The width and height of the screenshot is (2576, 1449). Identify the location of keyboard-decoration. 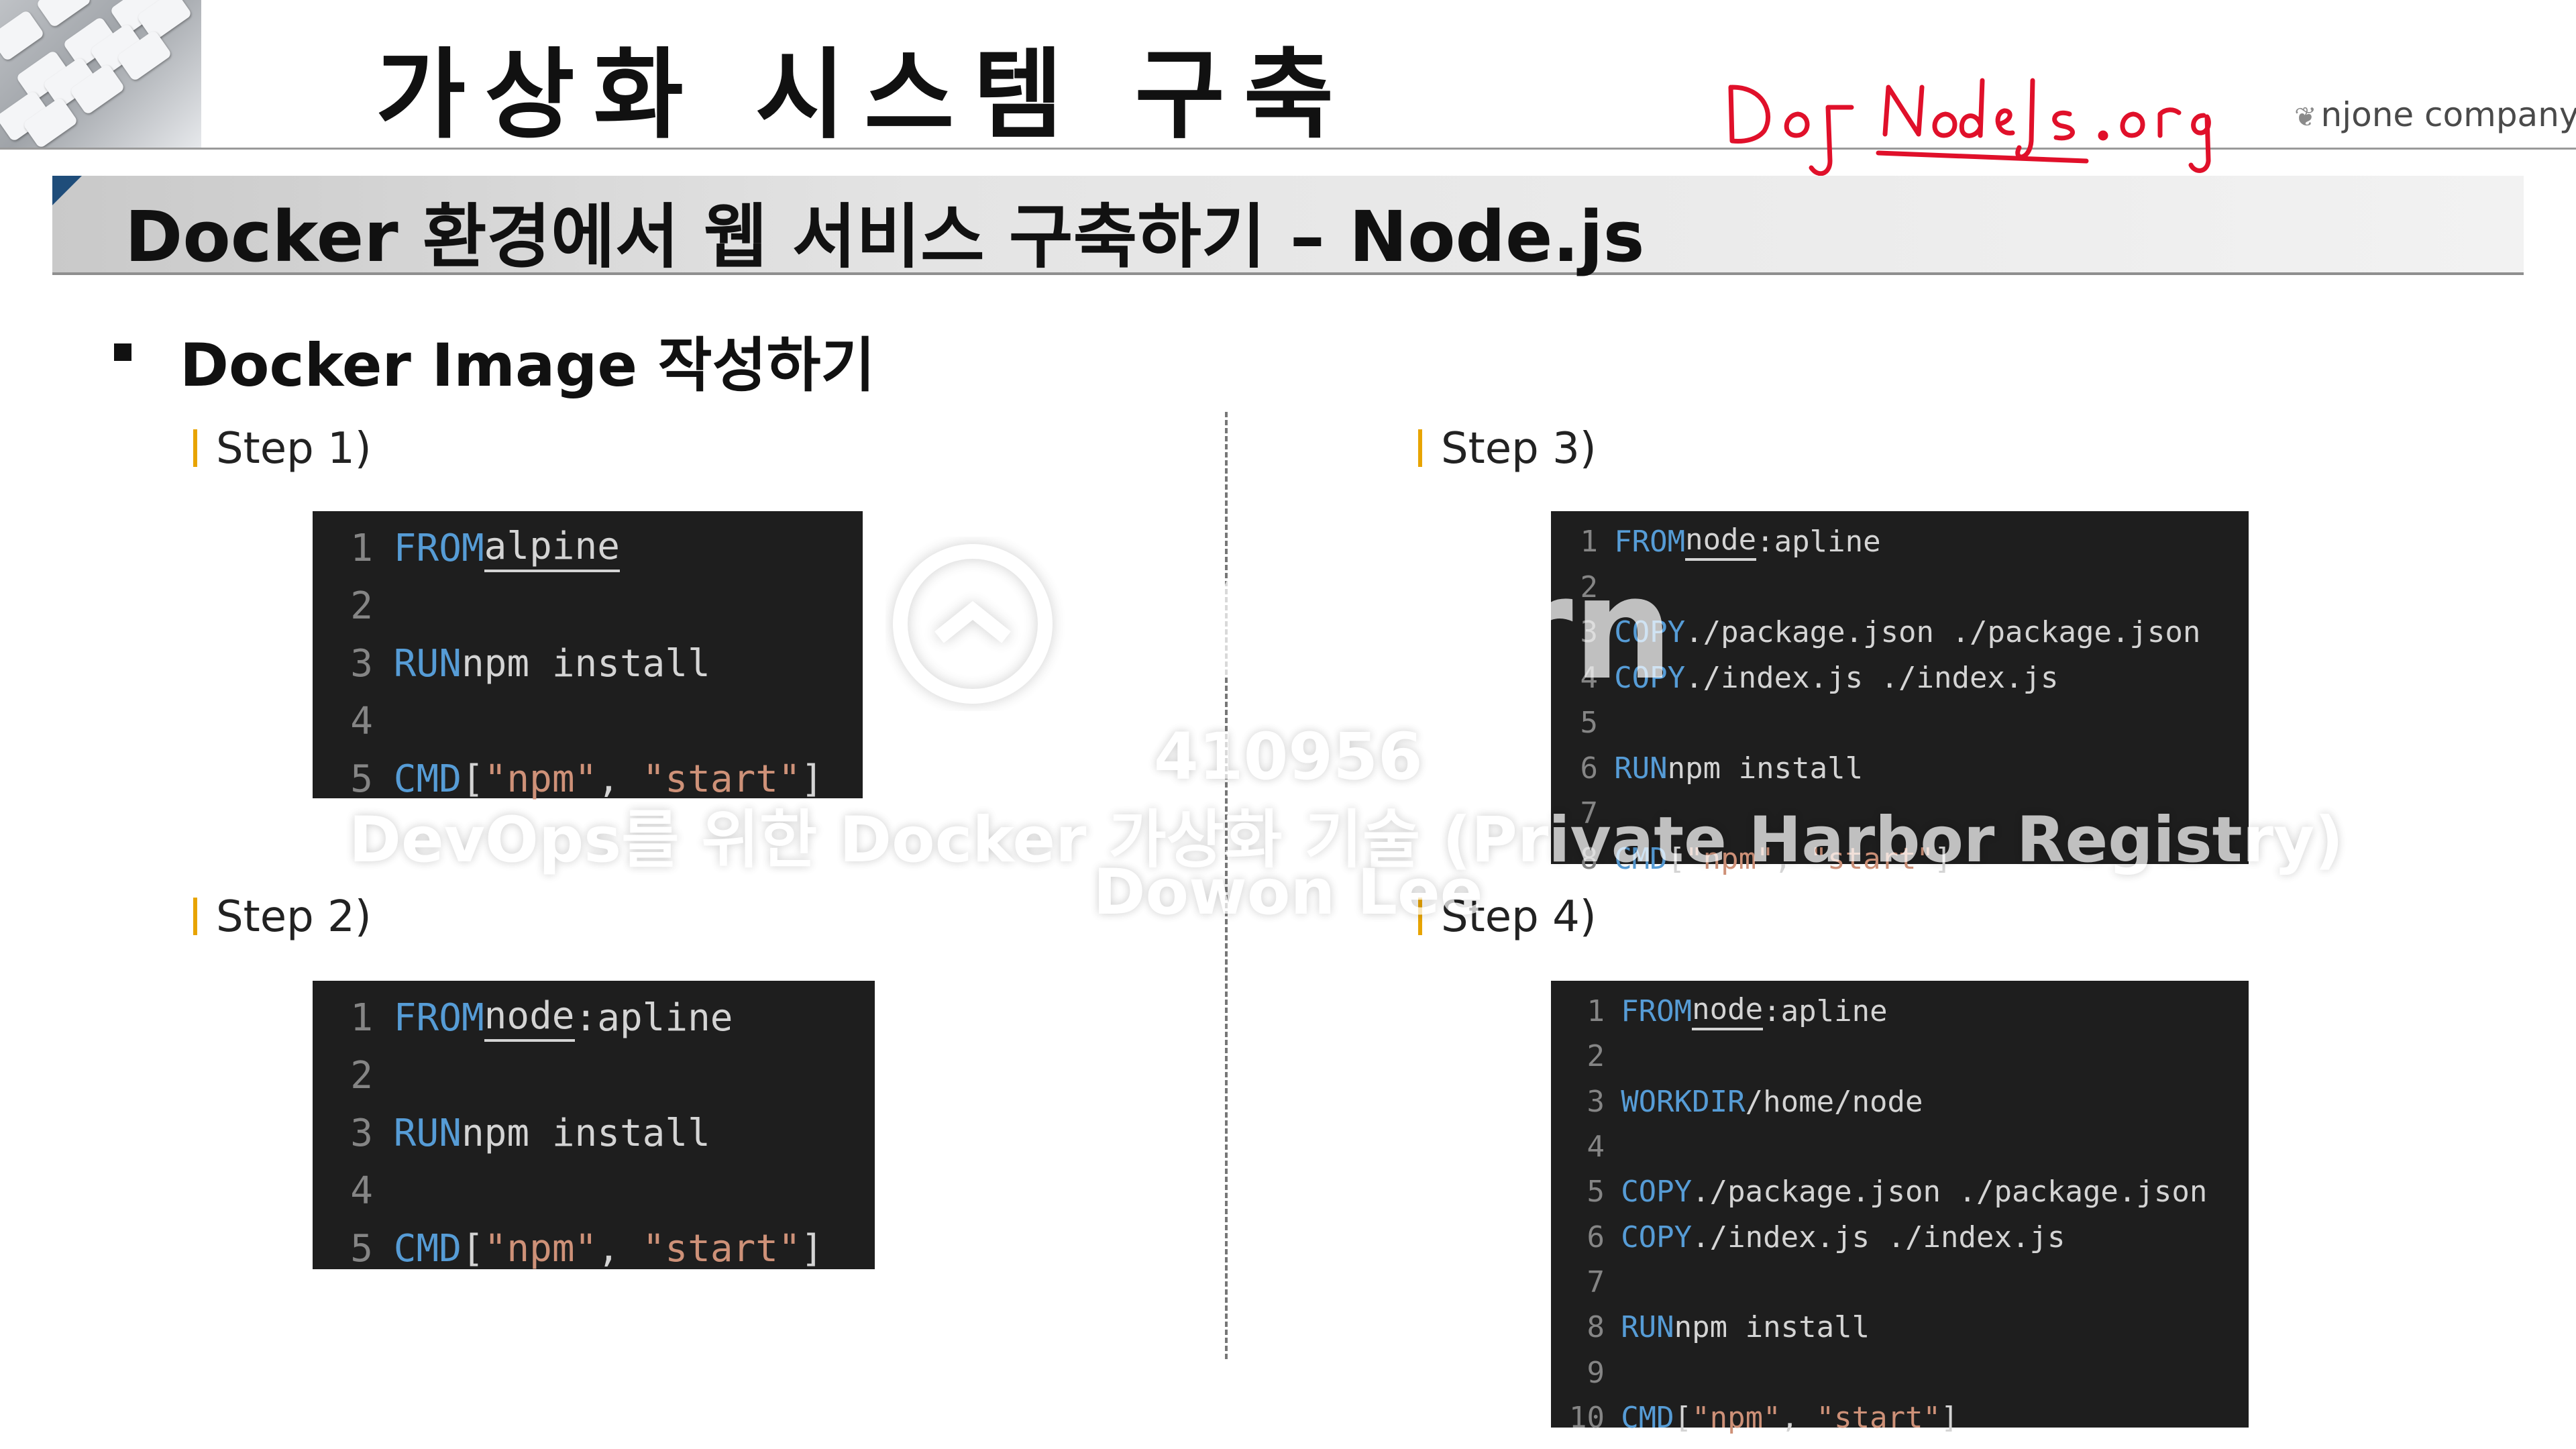
(100, 74).